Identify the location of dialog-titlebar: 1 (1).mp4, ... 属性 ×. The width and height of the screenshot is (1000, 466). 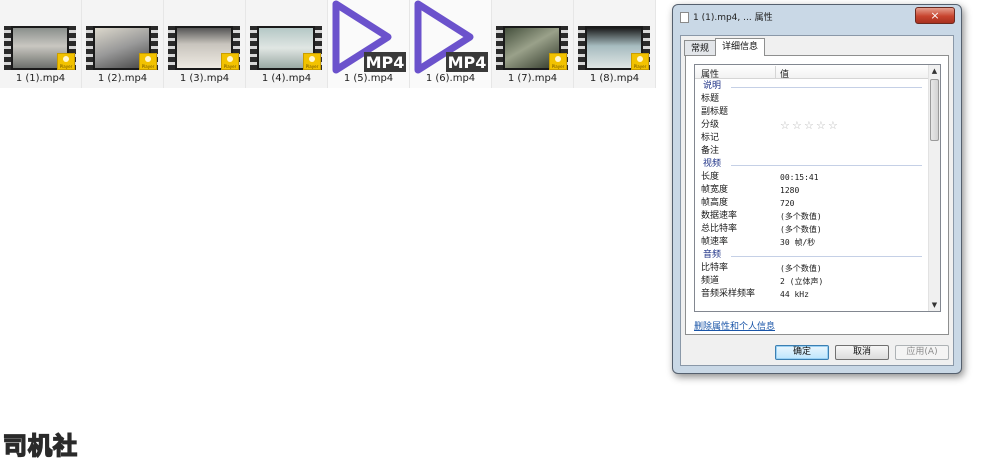
(817, 18).